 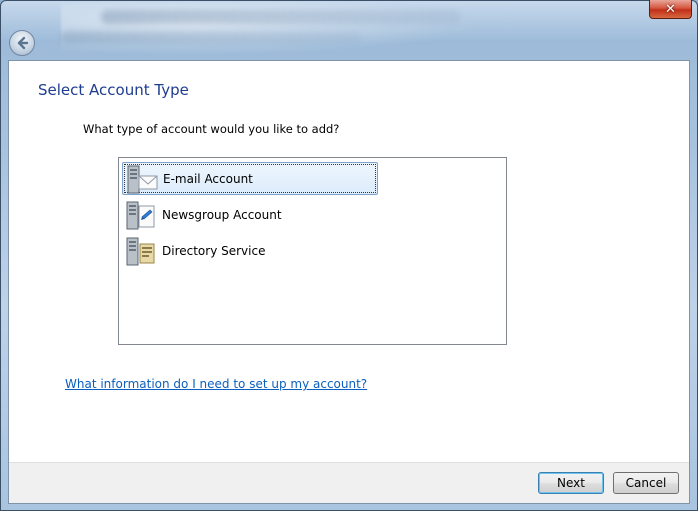 I want to click on list-item-label: E-mail Account, so click(x=208, y=178).